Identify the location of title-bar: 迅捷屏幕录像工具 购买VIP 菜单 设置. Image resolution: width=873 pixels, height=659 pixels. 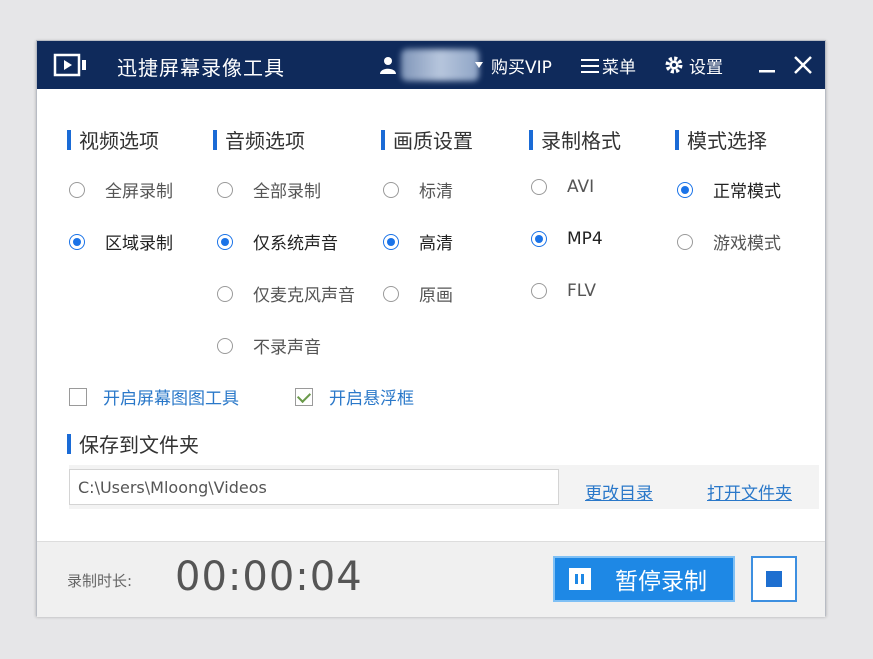
(431, 65).